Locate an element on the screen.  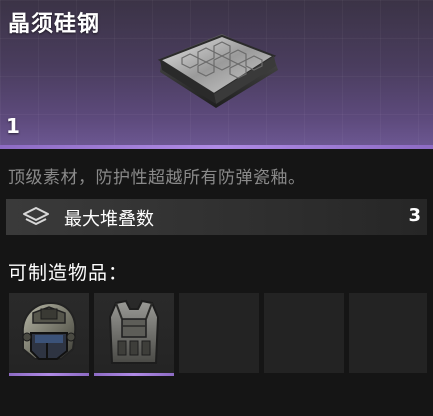
craft-slot-helmet is located at coordinates (49, 334).